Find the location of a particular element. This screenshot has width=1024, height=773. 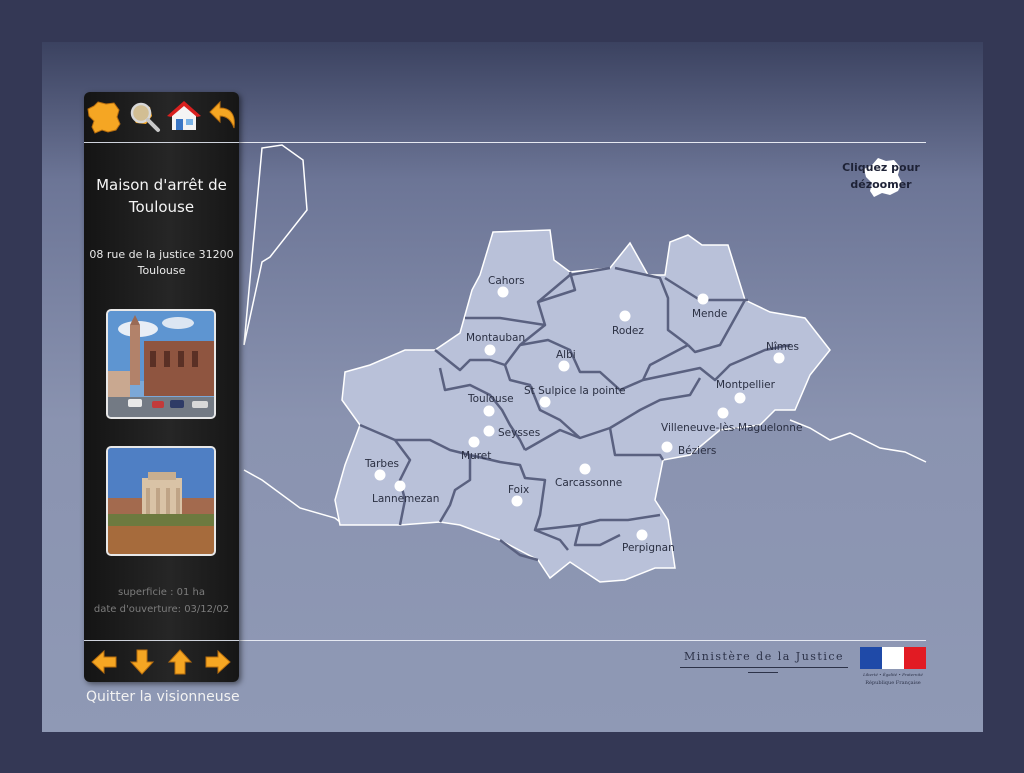

rf-name: République Française is located at coordinates (893, 683).